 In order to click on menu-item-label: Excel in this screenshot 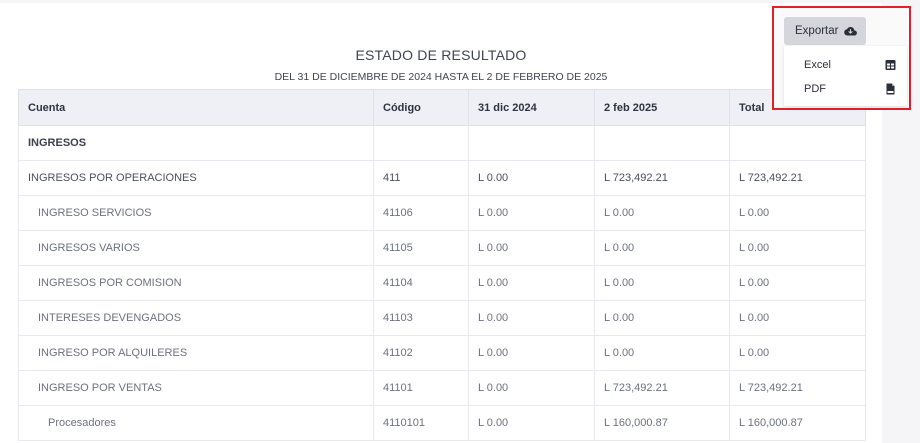, I will do `click(817, 65)`.